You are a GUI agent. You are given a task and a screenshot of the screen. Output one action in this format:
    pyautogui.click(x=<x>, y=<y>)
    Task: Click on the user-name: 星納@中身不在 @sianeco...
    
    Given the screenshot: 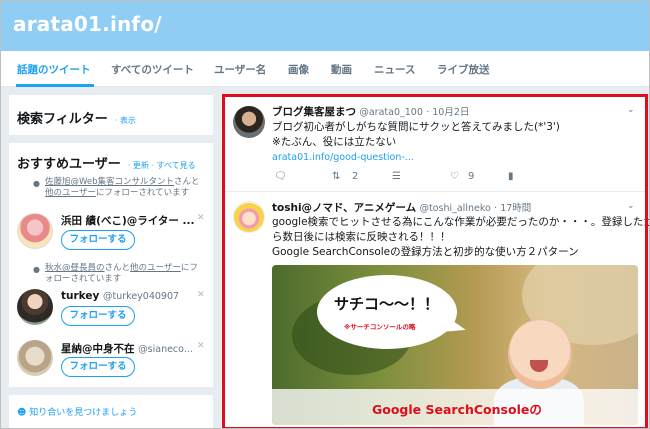 What is the action you would take?
    pyautogui.click(x=127, y=348)
    